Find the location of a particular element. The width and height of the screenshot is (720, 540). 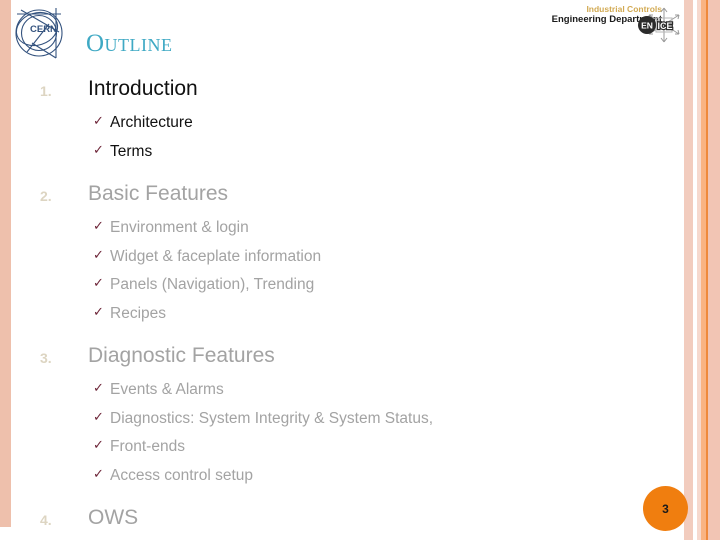

list-item-label: Front-ends is located at coordinates (147, 446).